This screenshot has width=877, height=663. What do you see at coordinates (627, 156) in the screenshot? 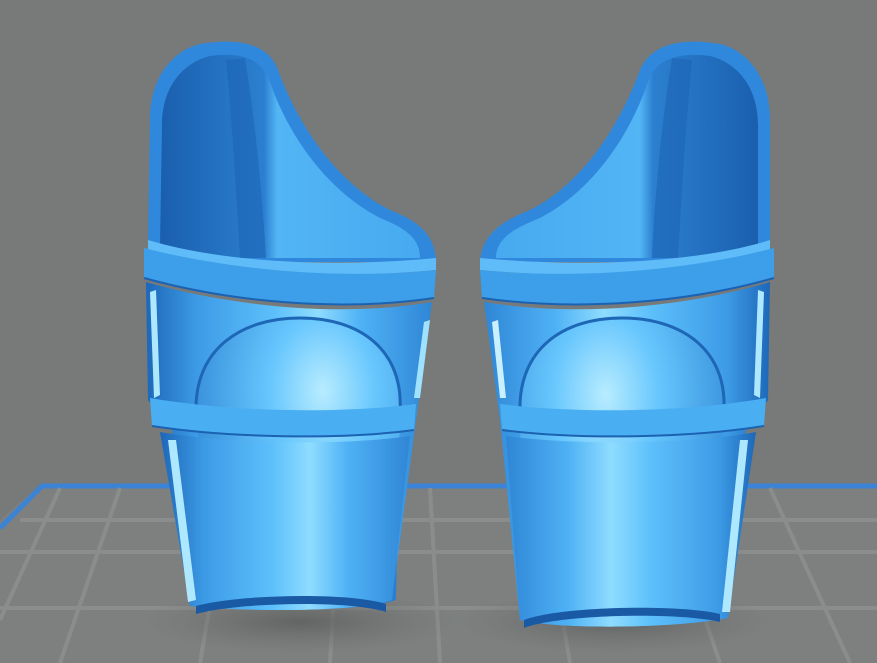
I see `right-cup-inner` at bounding box center [627, 156].